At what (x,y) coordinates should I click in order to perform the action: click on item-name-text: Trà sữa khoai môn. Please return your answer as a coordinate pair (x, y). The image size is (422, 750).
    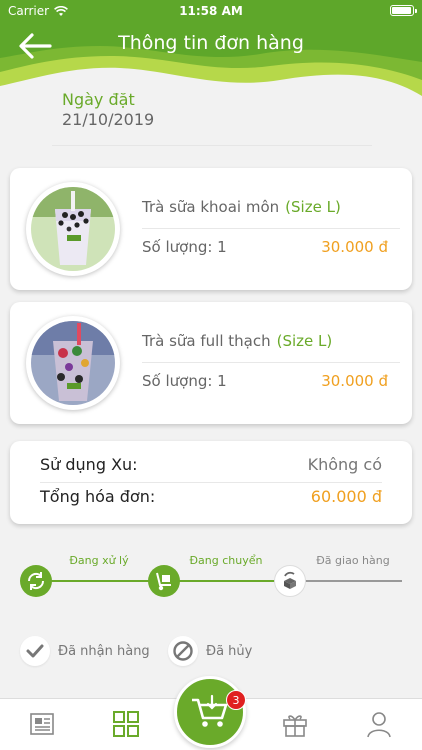
    Looking at the image, I should click on (211, 207).